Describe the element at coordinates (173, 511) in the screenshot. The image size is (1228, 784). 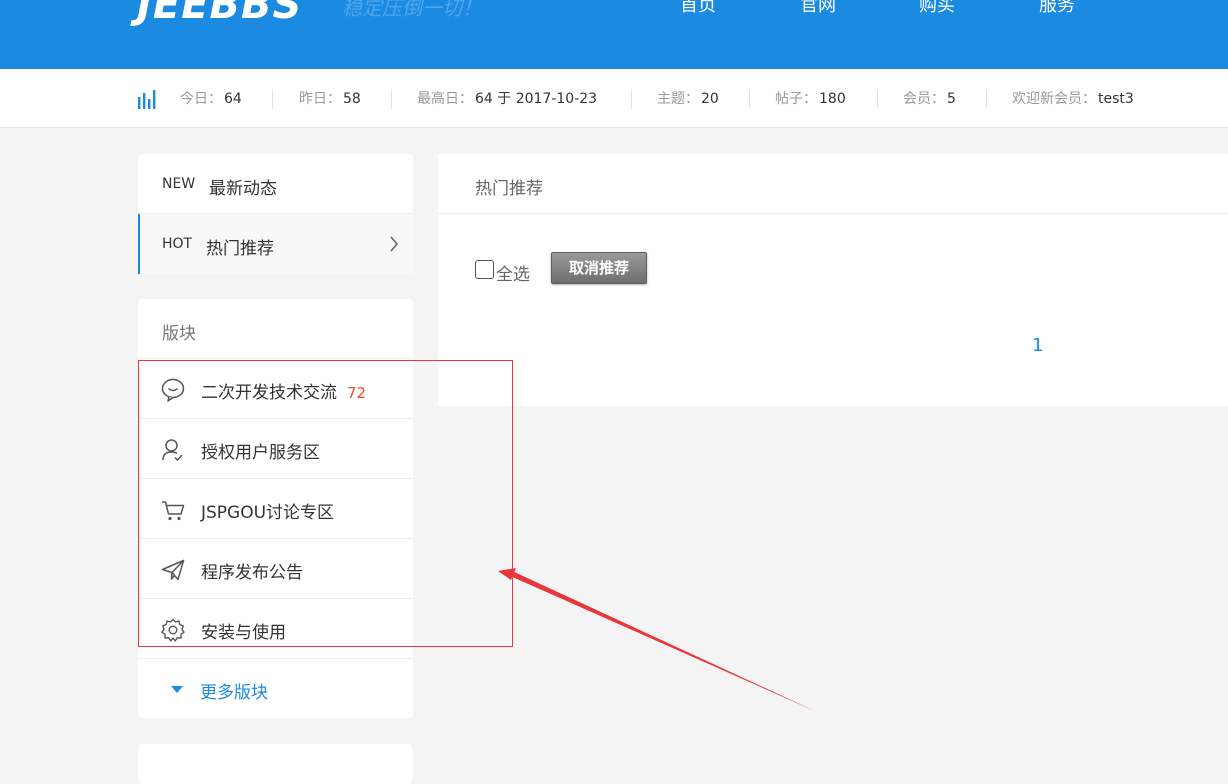
I see `cart-icon` at that location.